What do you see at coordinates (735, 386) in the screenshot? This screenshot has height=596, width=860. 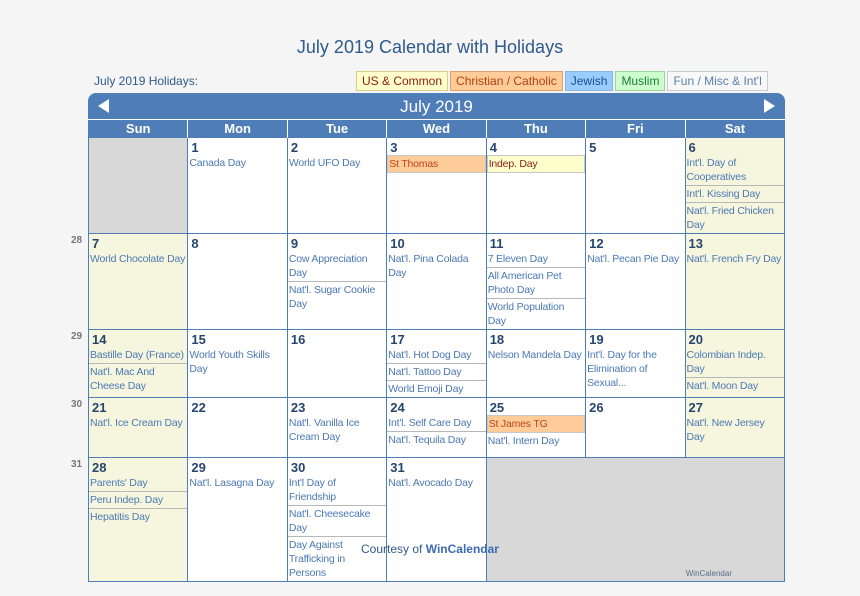 I see `holiday-event: Nat'l. Moon Day` at bounding box center [735, 386].